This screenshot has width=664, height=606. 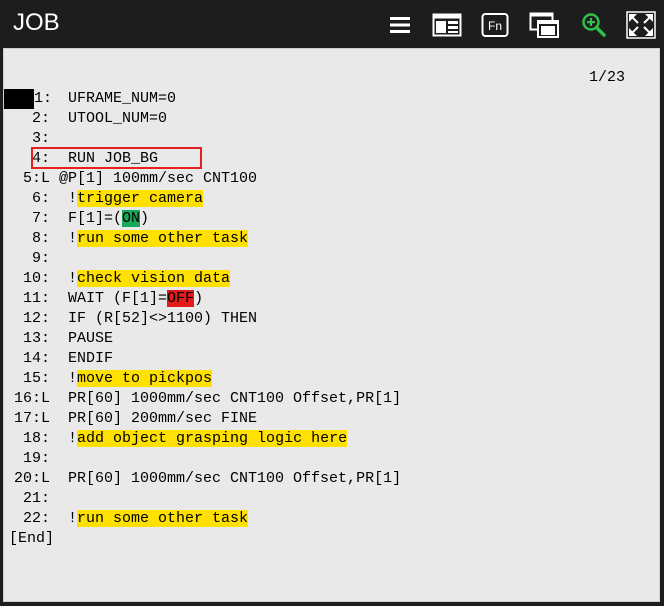 I want to click on program-line: 10: !check vision data, so click(x=331, y=279).